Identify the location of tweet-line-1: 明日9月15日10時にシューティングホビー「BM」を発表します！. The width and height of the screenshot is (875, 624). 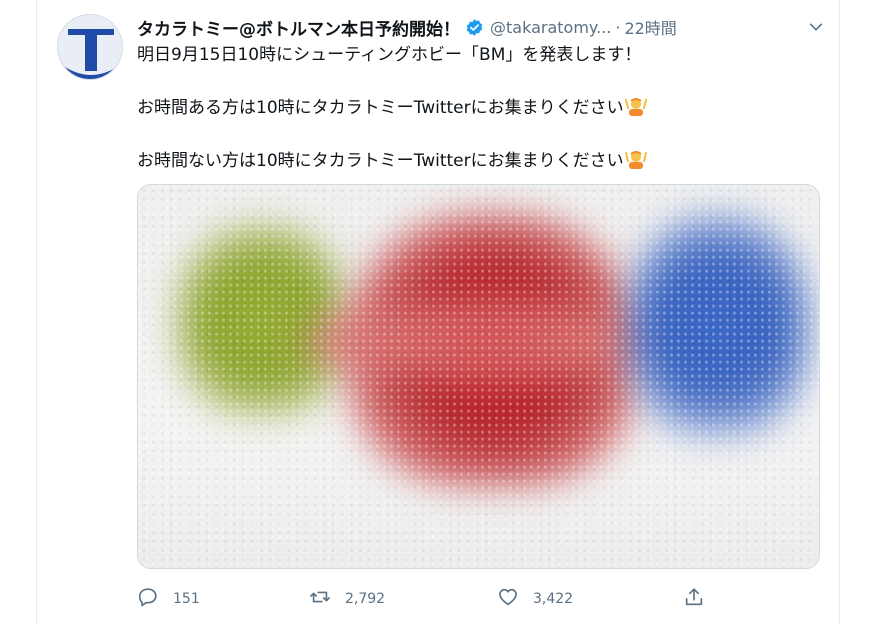
(389, 55).